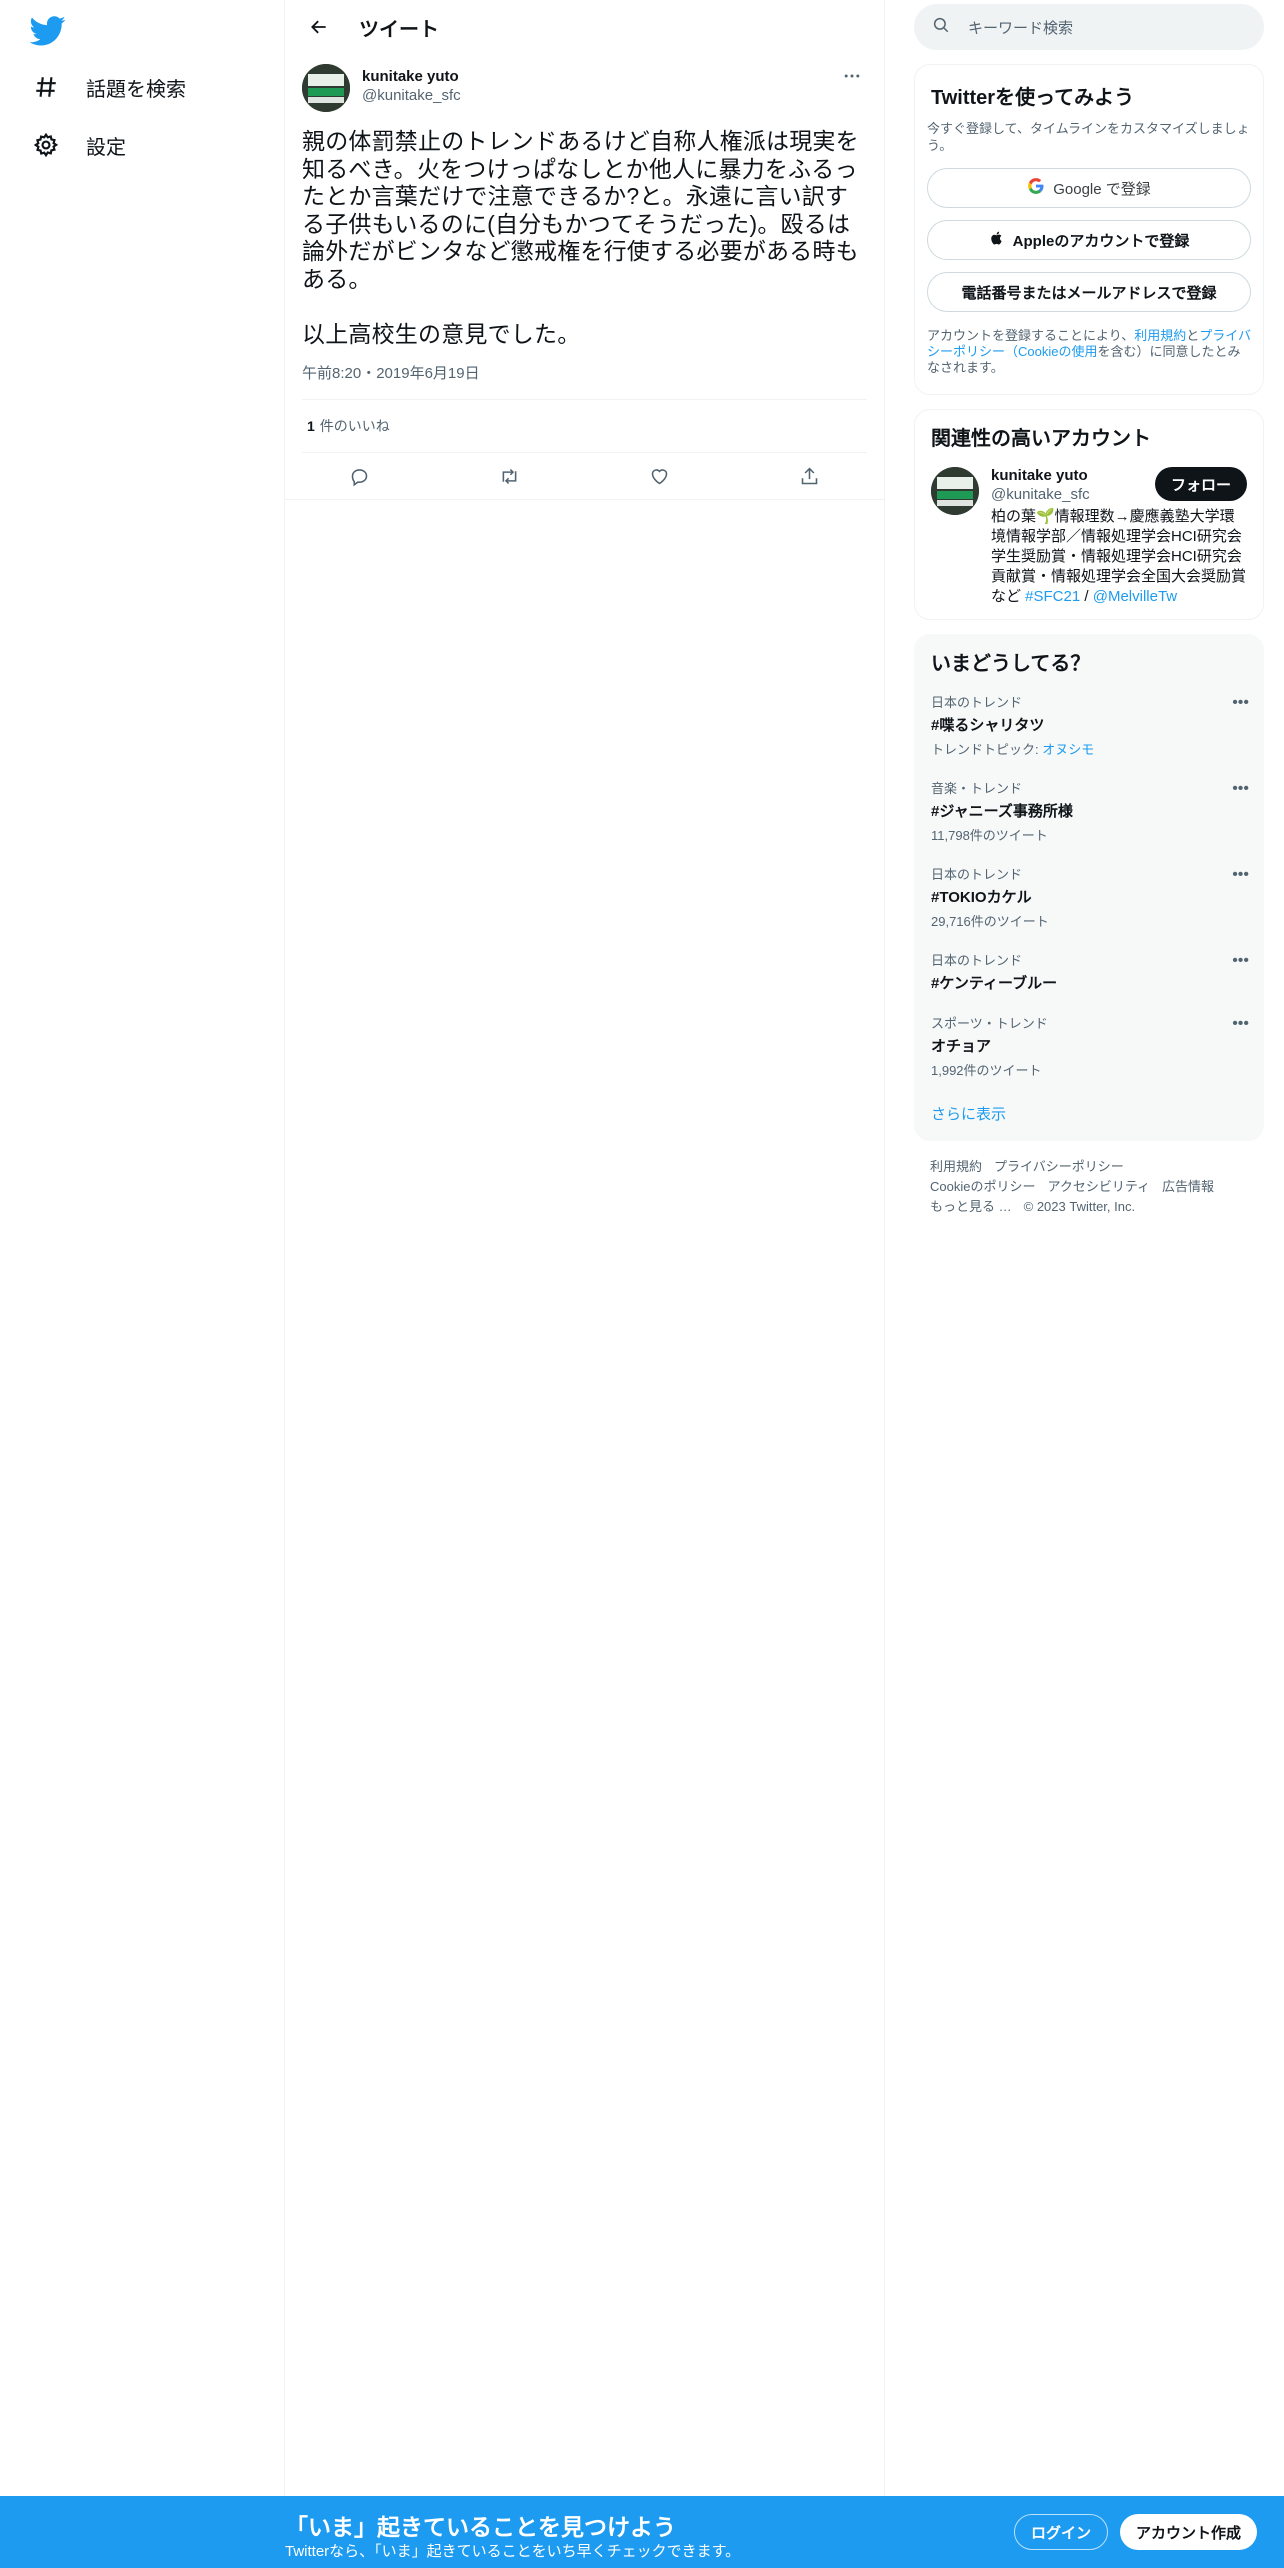 The height and width of the screenshot is (2568, 1284). What do you see at coordinates (1089, 27) in the screenshot?
I see `search-box: キーワード検索` at bounding box center [1089, 27].